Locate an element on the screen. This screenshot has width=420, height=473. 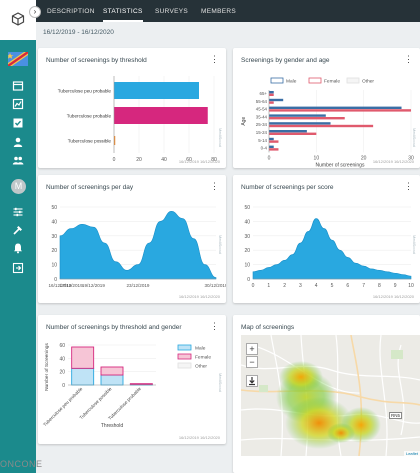
per-score-chart: 0 10 20 30 40 50 0 1 2 3 4 5 6 7 8 9 10 is located at coordinates (329, 247).